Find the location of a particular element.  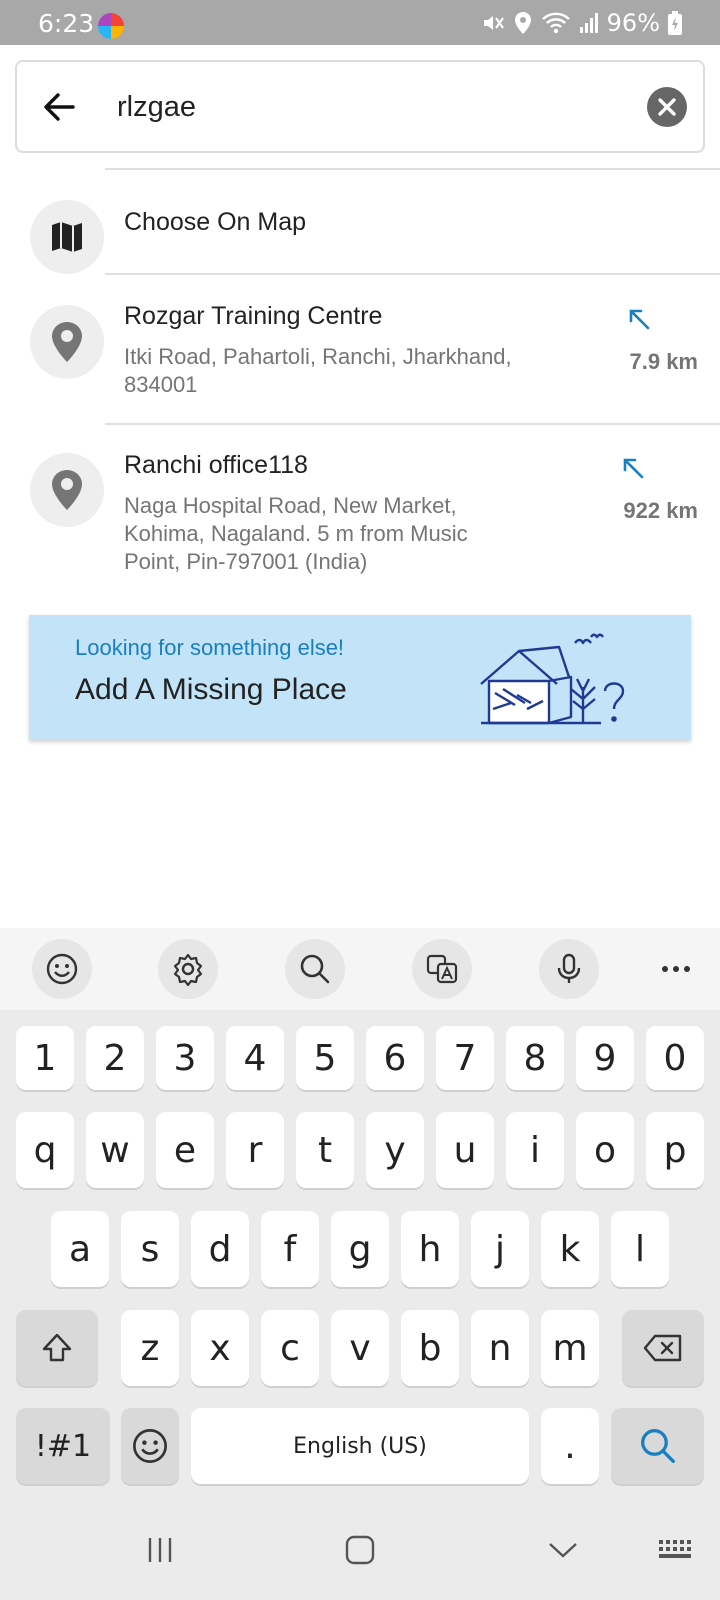

key-5: 5 is located at coordinates (325, 1058).